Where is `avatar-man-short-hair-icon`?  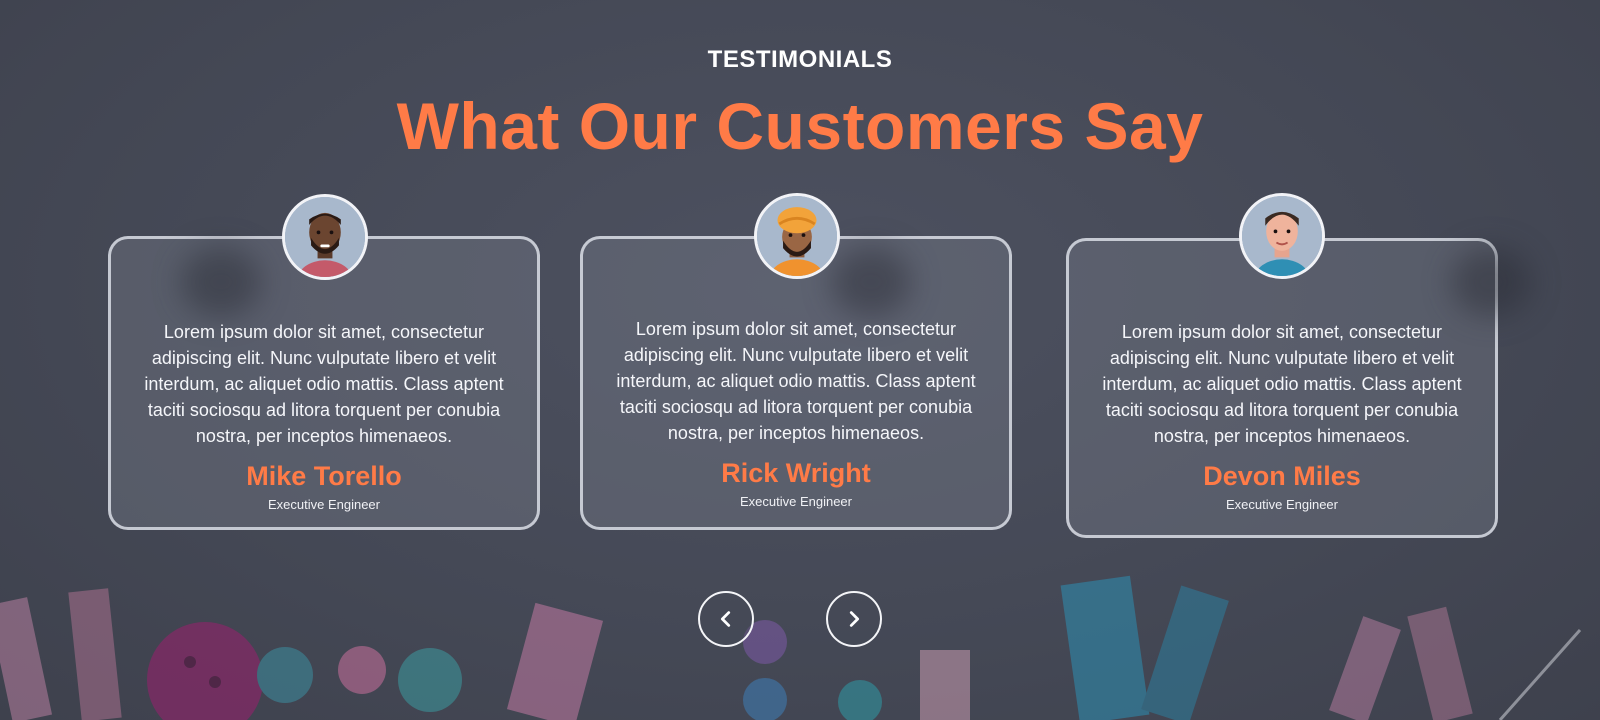
avatar-man-short-hair-icon is located at coordinates (1282, 236).